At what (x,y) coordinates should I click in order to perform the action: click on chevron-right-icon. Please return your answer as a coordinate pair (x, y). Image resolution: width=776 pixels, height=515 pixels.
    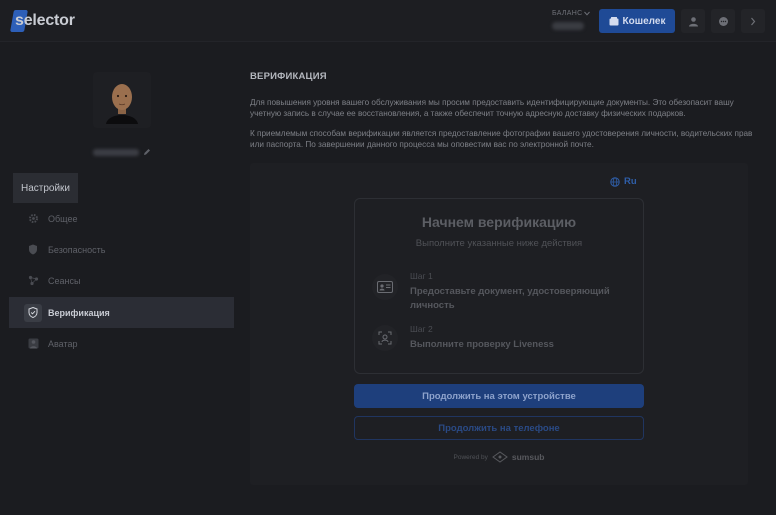
    Looking at the image, I should click on (753, 21).